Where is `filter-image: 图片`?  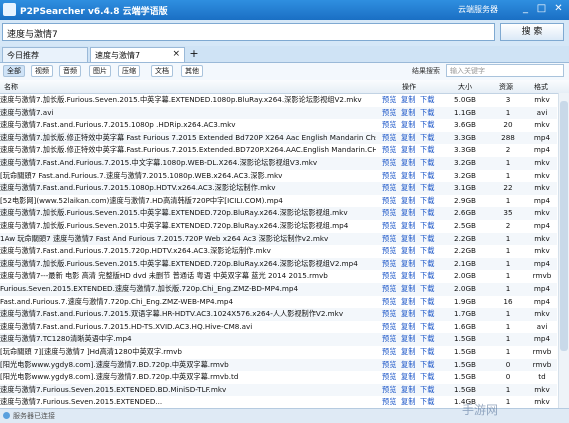
filter-image: 图片 is located at coordinates (100, 71).